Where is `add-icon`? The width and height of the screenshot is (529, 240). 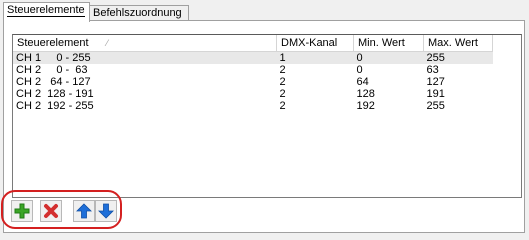 add-icon is located at coordinates (22, 211).